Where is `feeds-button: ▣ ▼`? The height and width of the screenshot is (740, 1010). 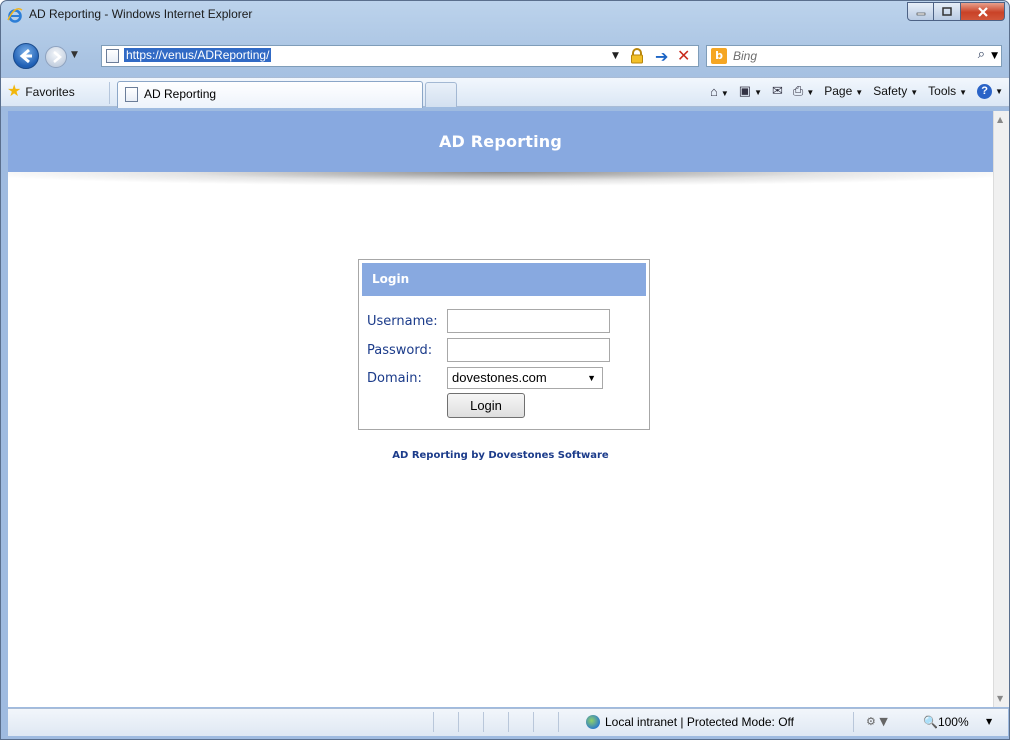
feeds-button: ▣ ▼ is located at coordinates (750, 91).